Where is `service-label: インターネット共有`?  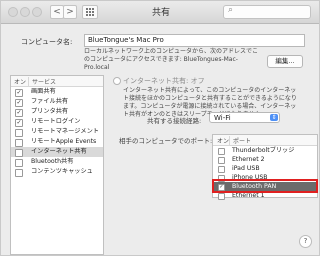 service-label: インターネット共有 is located at coordinates (59, 151).